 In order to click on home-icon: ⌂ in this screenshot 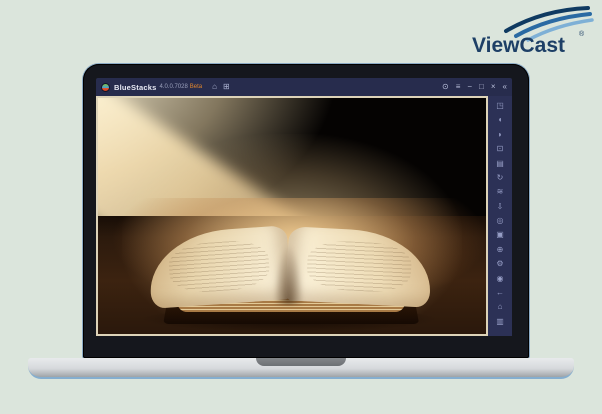, I will do `click(214, 87)`.